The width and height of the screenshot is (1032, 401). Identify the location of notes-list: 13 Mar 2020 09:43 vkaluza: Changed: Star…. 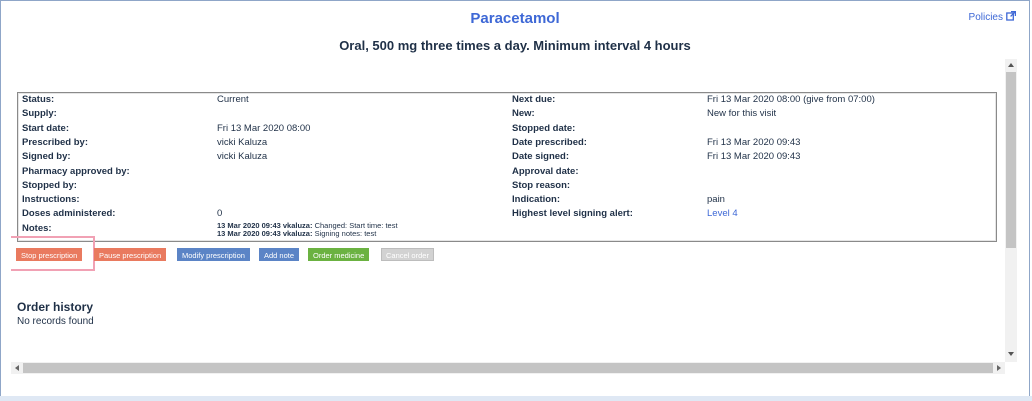
(307, 230).